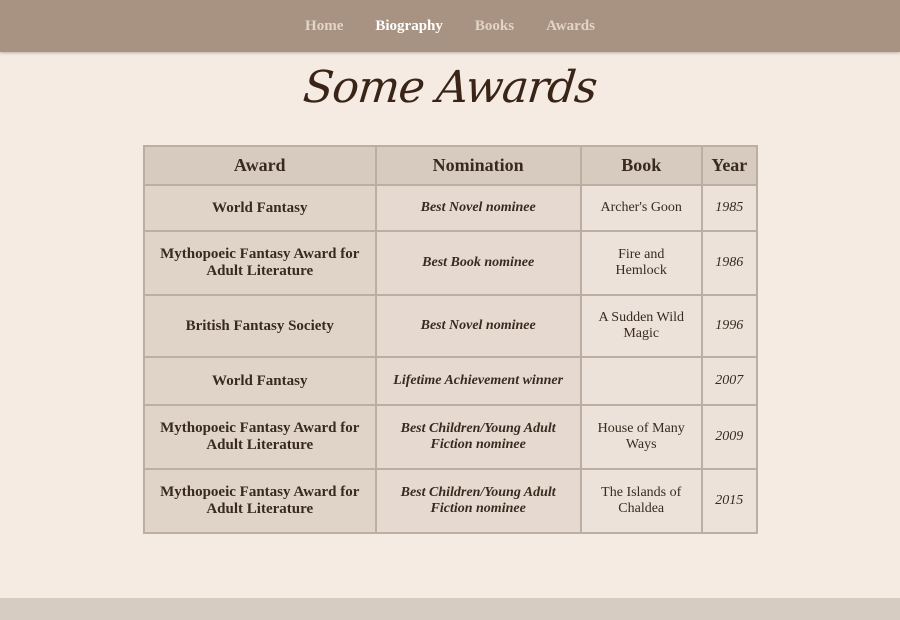 This screenshot has width=900, height=620. What do you see at coordinates (641, 208) in the screenshot?
I see `book-cell: Archer's Goon` at bounding box center [641, 208].